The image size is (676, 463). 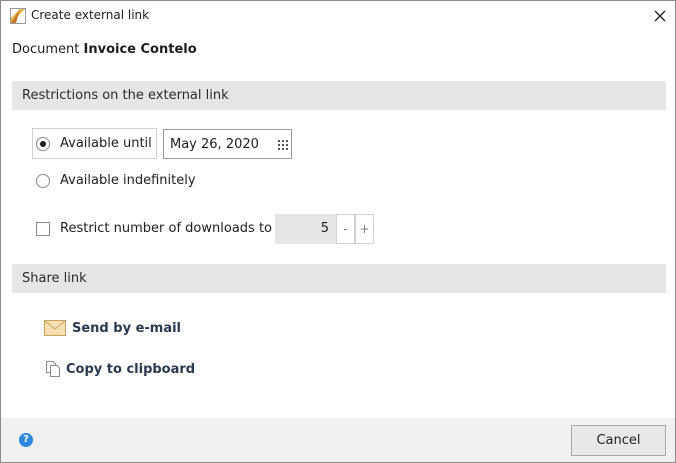 I want to click on help-icon: ?, so click(x=26, y=440).